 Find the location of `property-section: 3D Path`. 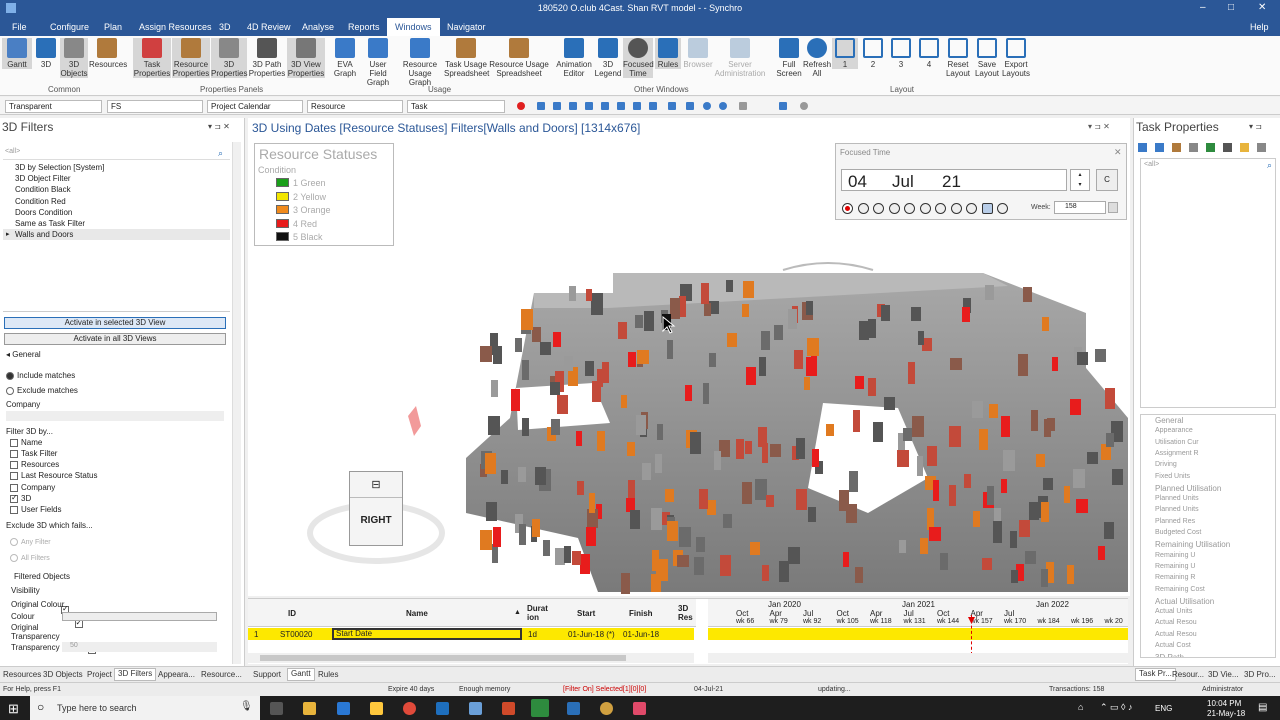

property-section: 3D Path is located at coordinates (1169, 655).